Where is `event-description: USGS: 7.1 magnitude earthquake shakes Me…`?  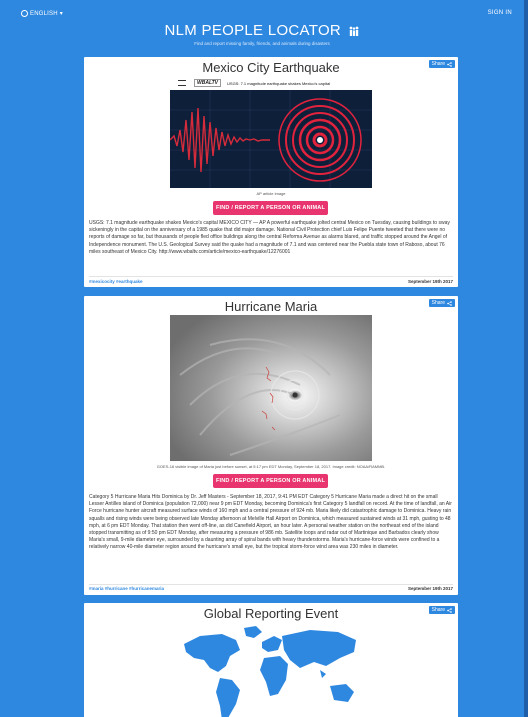
event-description: USGS: 7.1 magnitude earthquake shakes Me… is located at coordinates (269, 237).